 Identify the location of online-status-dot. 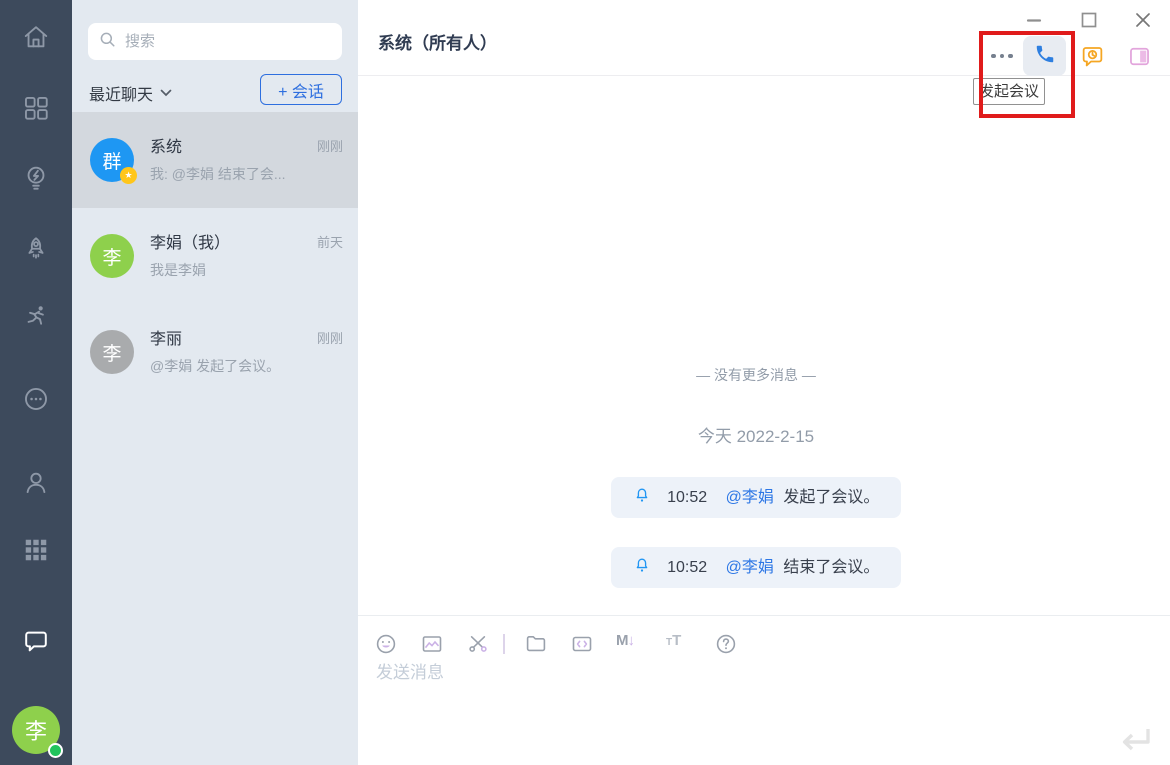
(55, 750).